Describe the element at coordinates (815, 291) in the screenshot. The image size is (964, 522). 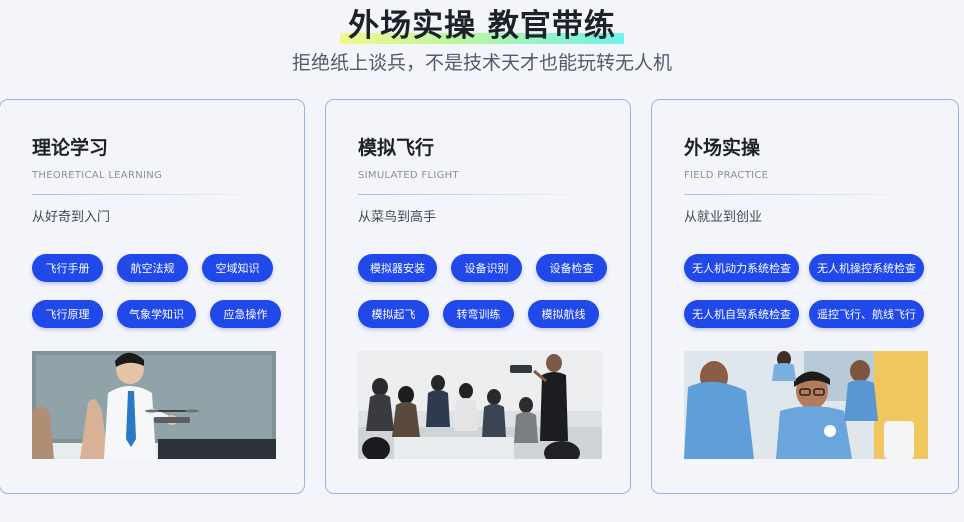
I see `tag-list: 无人机动力系统检查 无人机操控系统检查 无人机自驾系统检查 遥控飞行、航线飞行` at that location.